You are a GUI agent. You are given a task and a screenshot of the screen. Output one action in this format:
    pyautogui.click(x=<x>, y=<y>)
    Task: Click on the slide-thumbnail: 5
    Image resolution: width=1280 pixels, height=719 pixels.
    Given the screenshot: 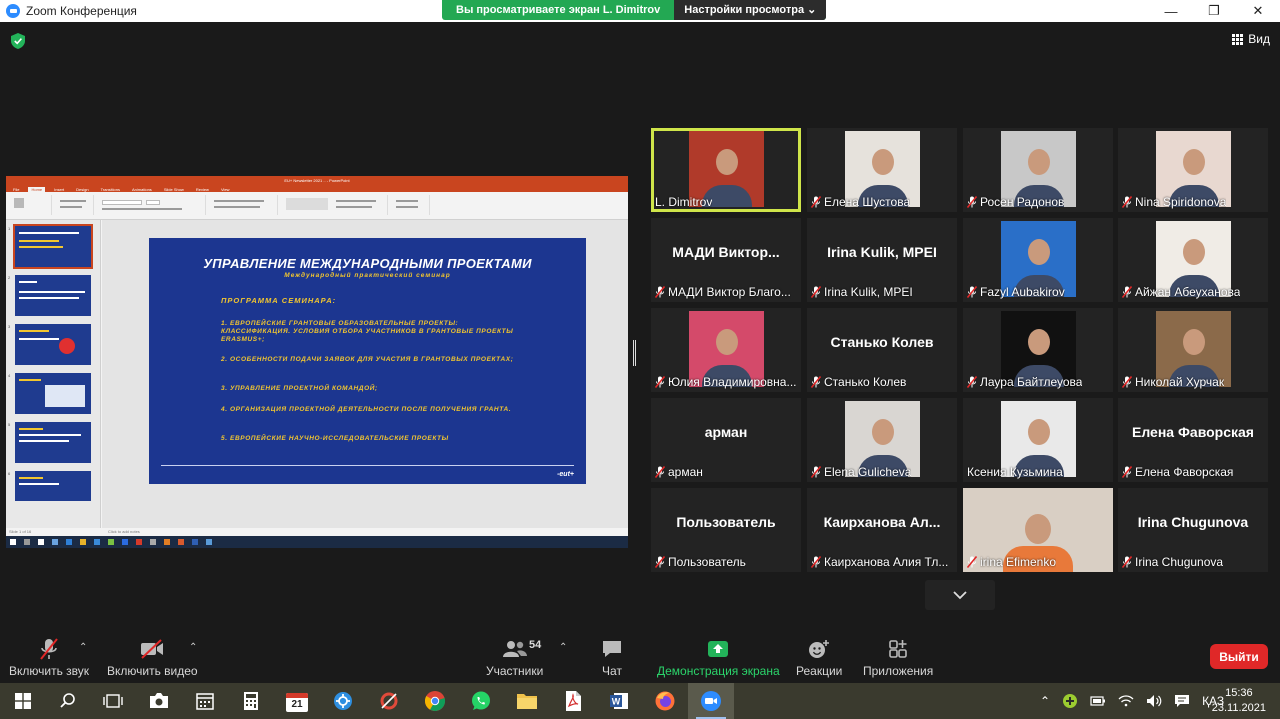 What is the action you would take?
    pyautogui.click(x=49, y=442)
    